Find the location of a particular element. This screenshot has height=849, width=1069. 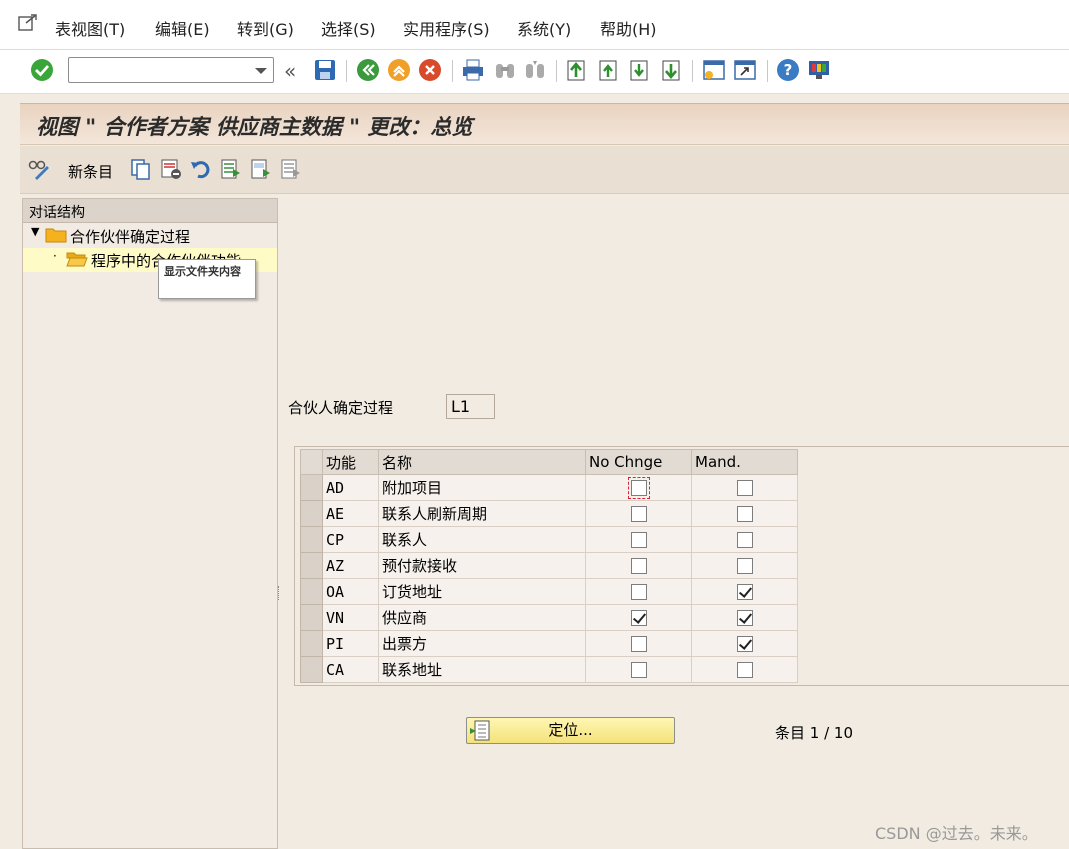

function-code: OA is located at coordinates (350, 591).